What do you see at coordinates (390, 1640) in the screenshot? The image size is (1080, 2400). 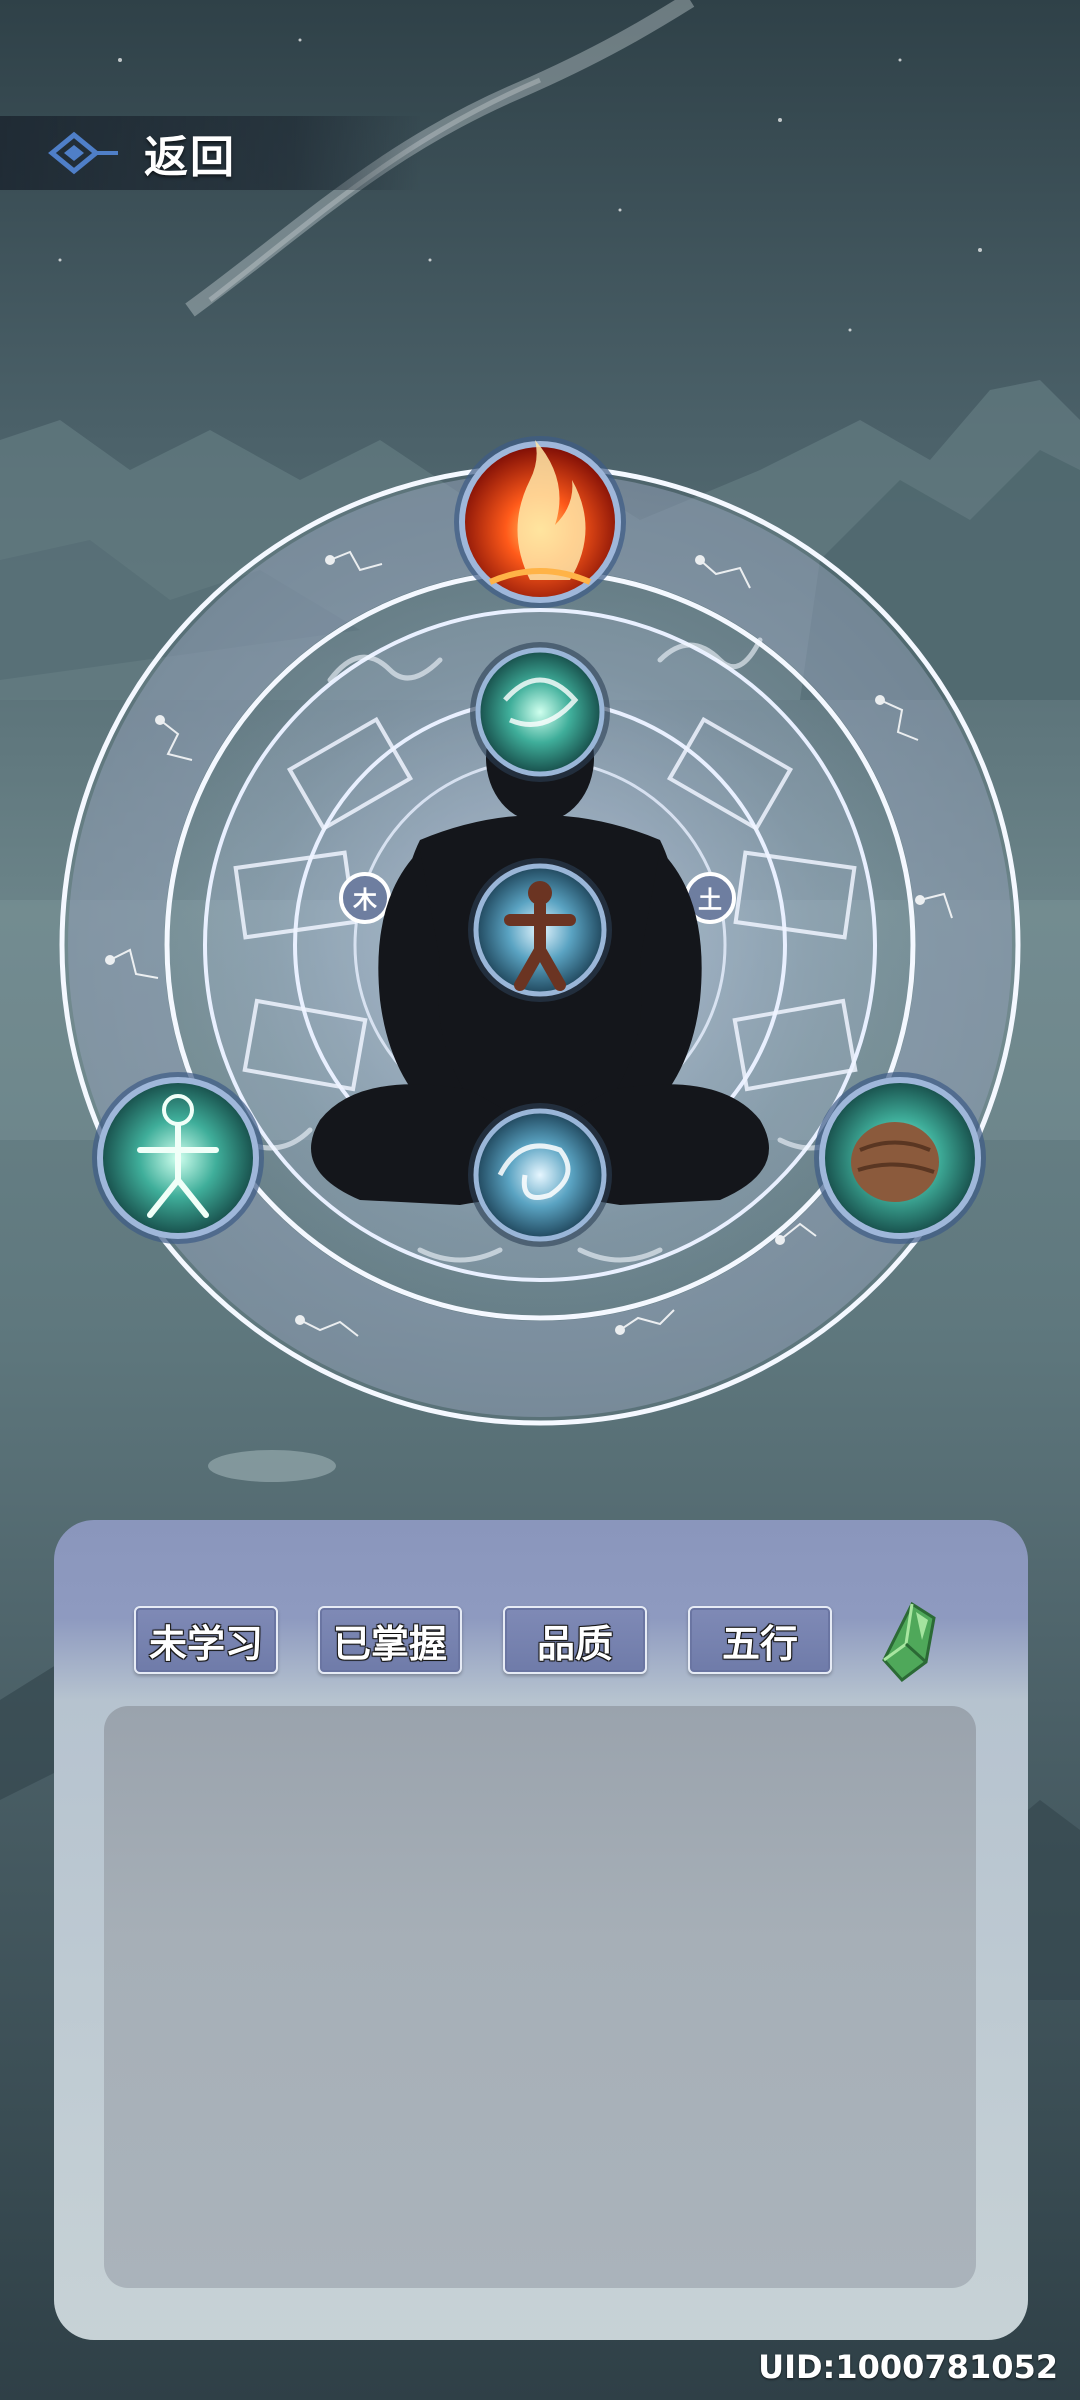 I see `tab-mastered: 已掌握` at bounding box center [390, 1640].